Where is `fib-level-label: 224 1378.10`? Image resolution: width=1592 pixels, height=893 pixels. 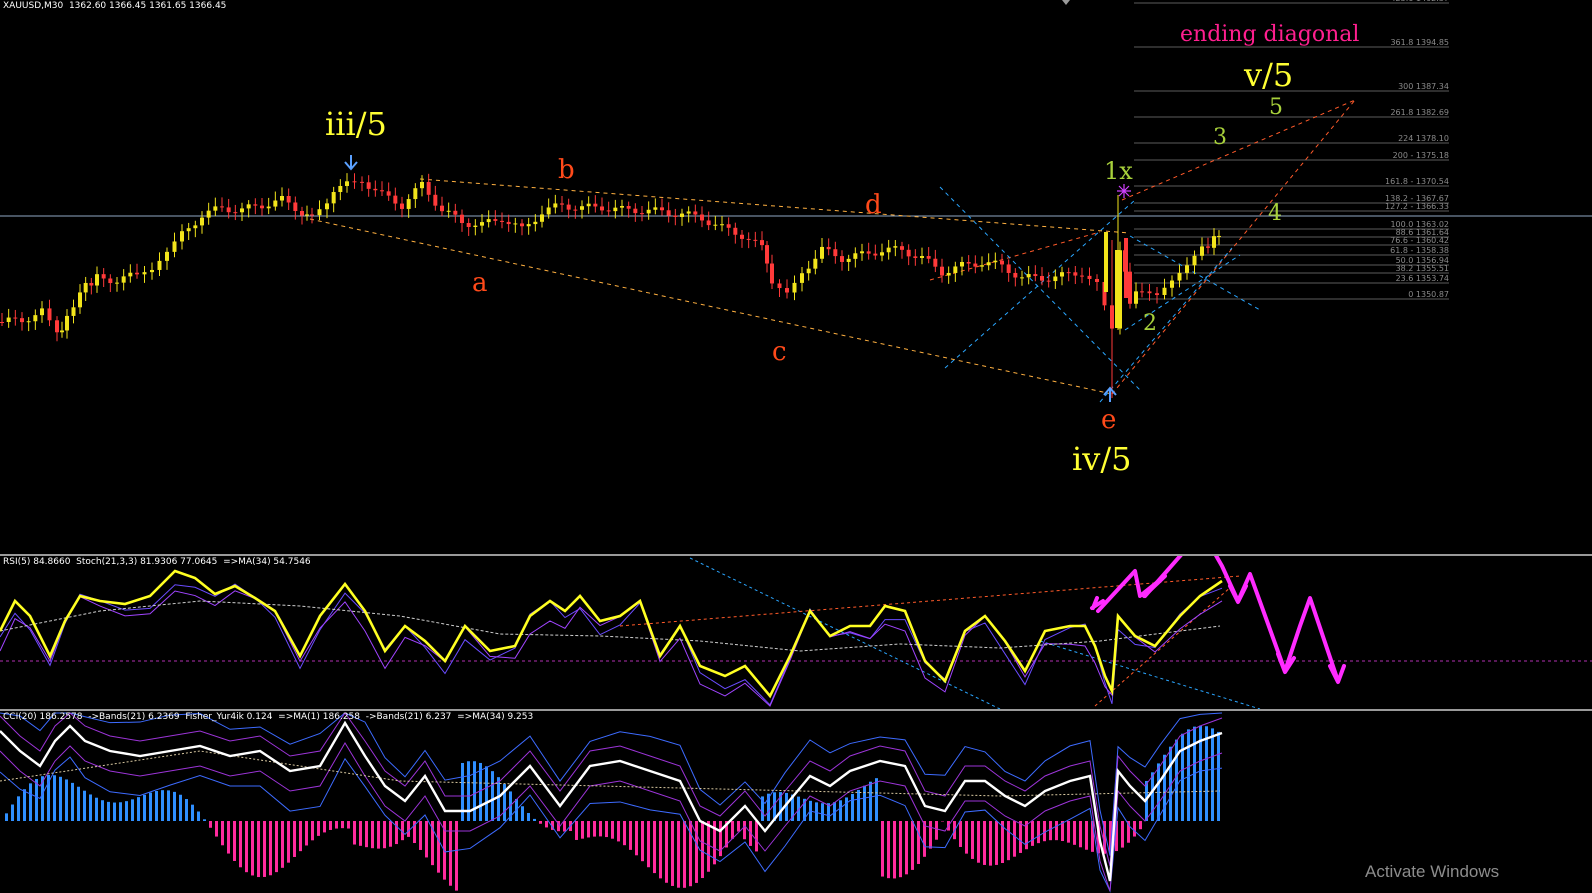 fib-level-label: 224 1378.10 is located at coordinates (1423, 138).